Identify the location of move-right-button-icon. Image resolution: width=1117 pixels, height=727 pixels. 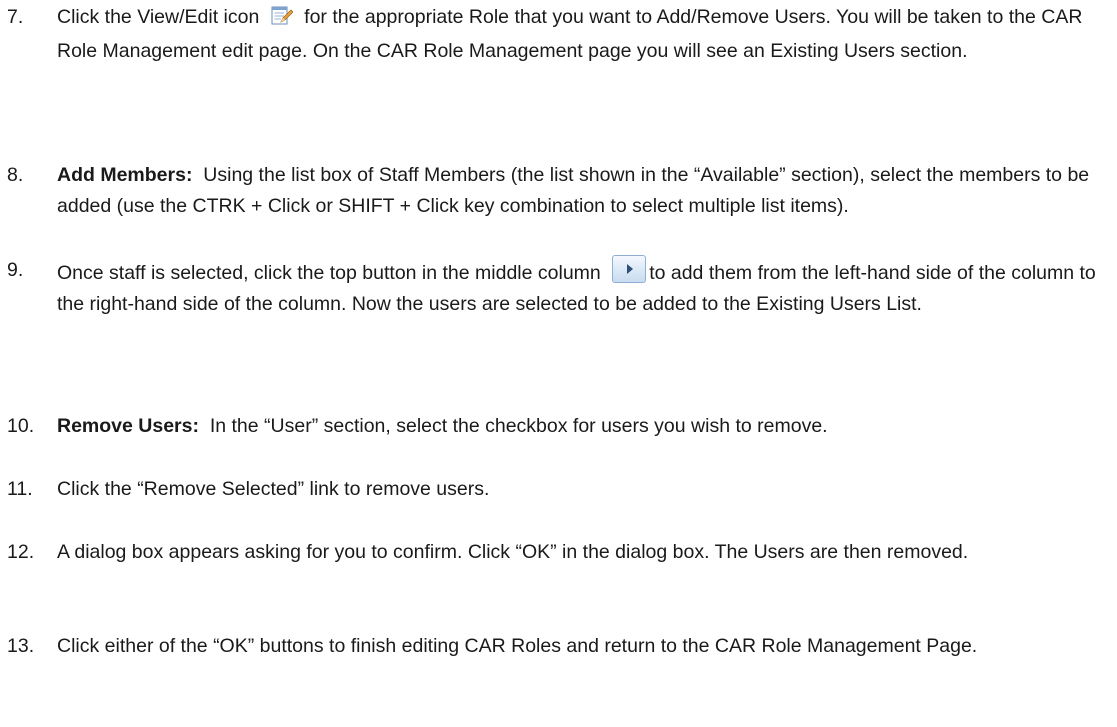
(629, 269).